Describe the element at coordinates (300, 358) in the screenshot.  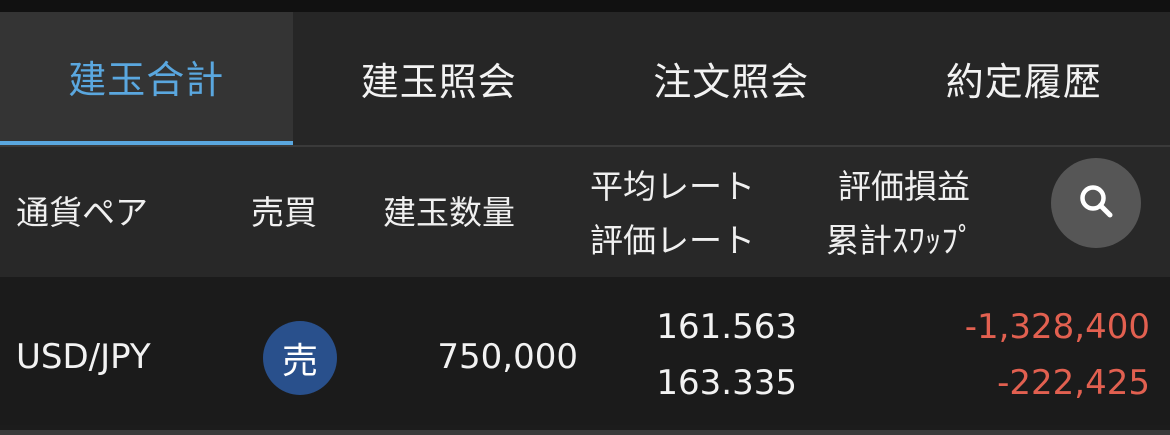
I see `side-badge-sell: 売` at that location.